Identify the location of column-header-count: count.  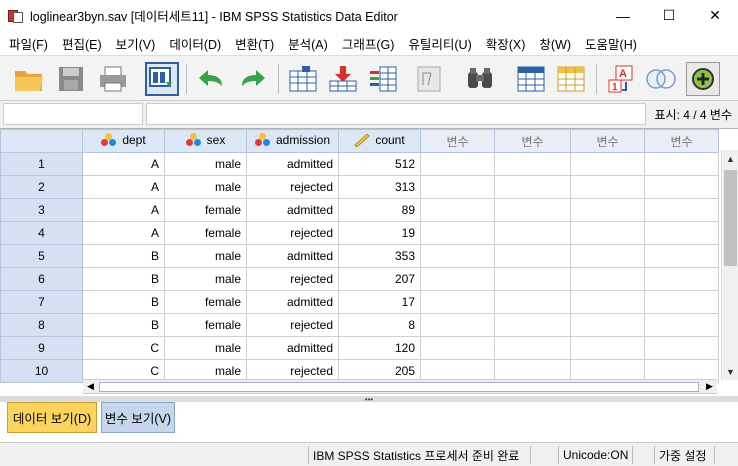
(379, 141).